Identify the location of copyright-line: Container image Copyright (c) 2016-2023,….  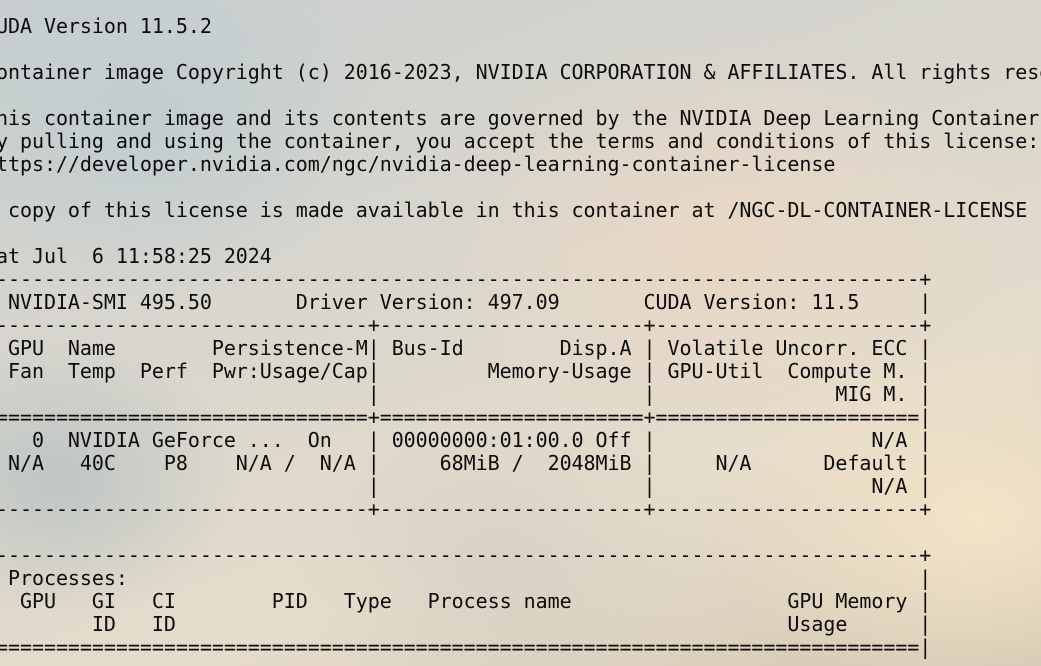
(520, 72).